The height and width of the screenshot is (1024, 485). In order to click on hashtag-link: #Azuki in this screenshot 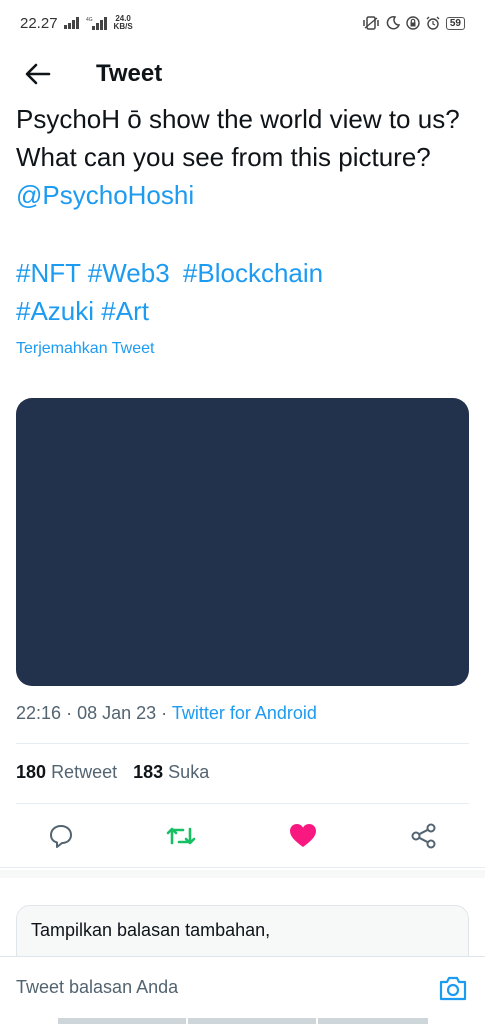, I will do `click(55, 311)`.